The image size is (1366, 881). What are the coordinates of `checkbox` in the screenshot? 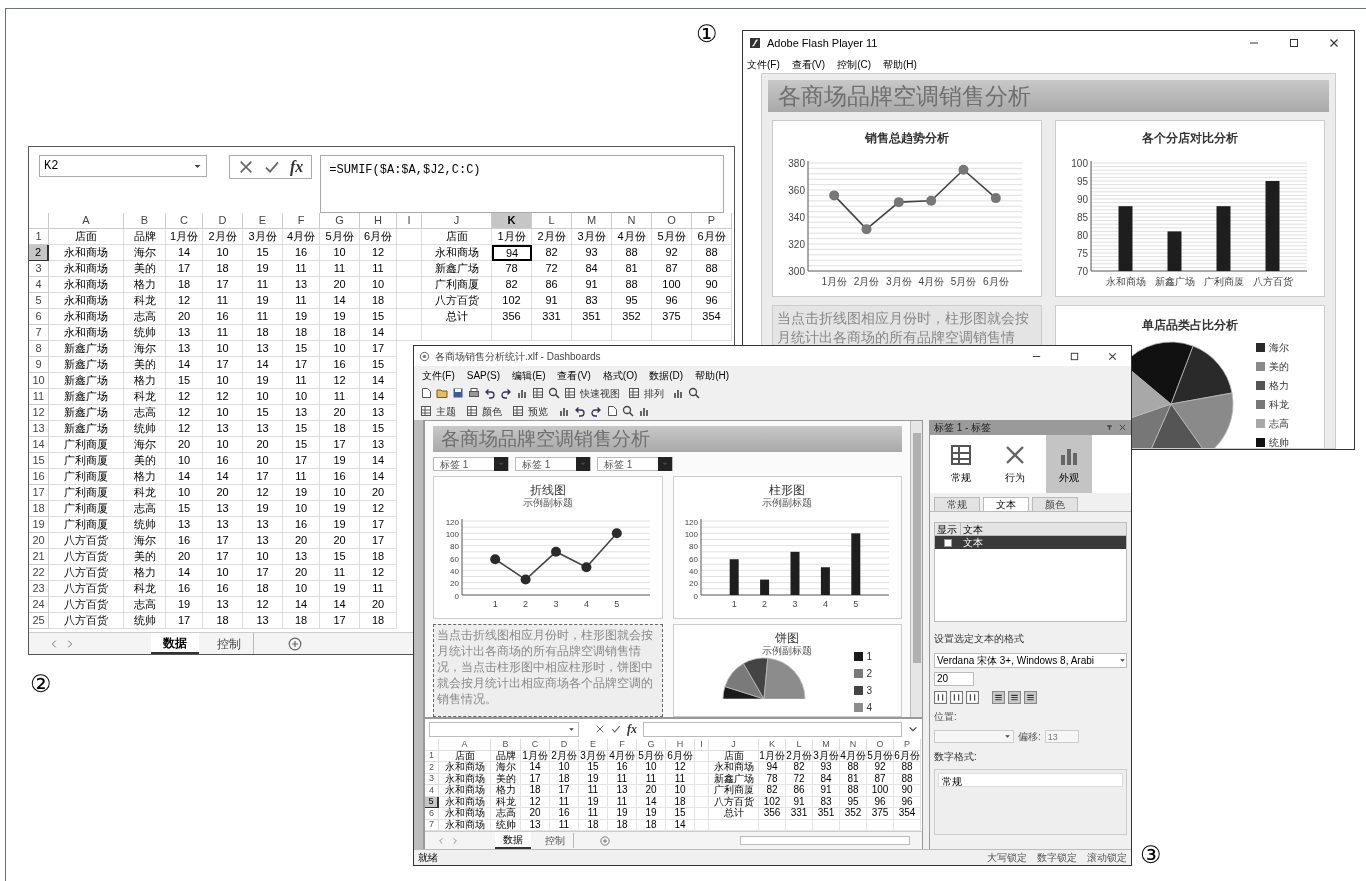 It's located at (948, 542).